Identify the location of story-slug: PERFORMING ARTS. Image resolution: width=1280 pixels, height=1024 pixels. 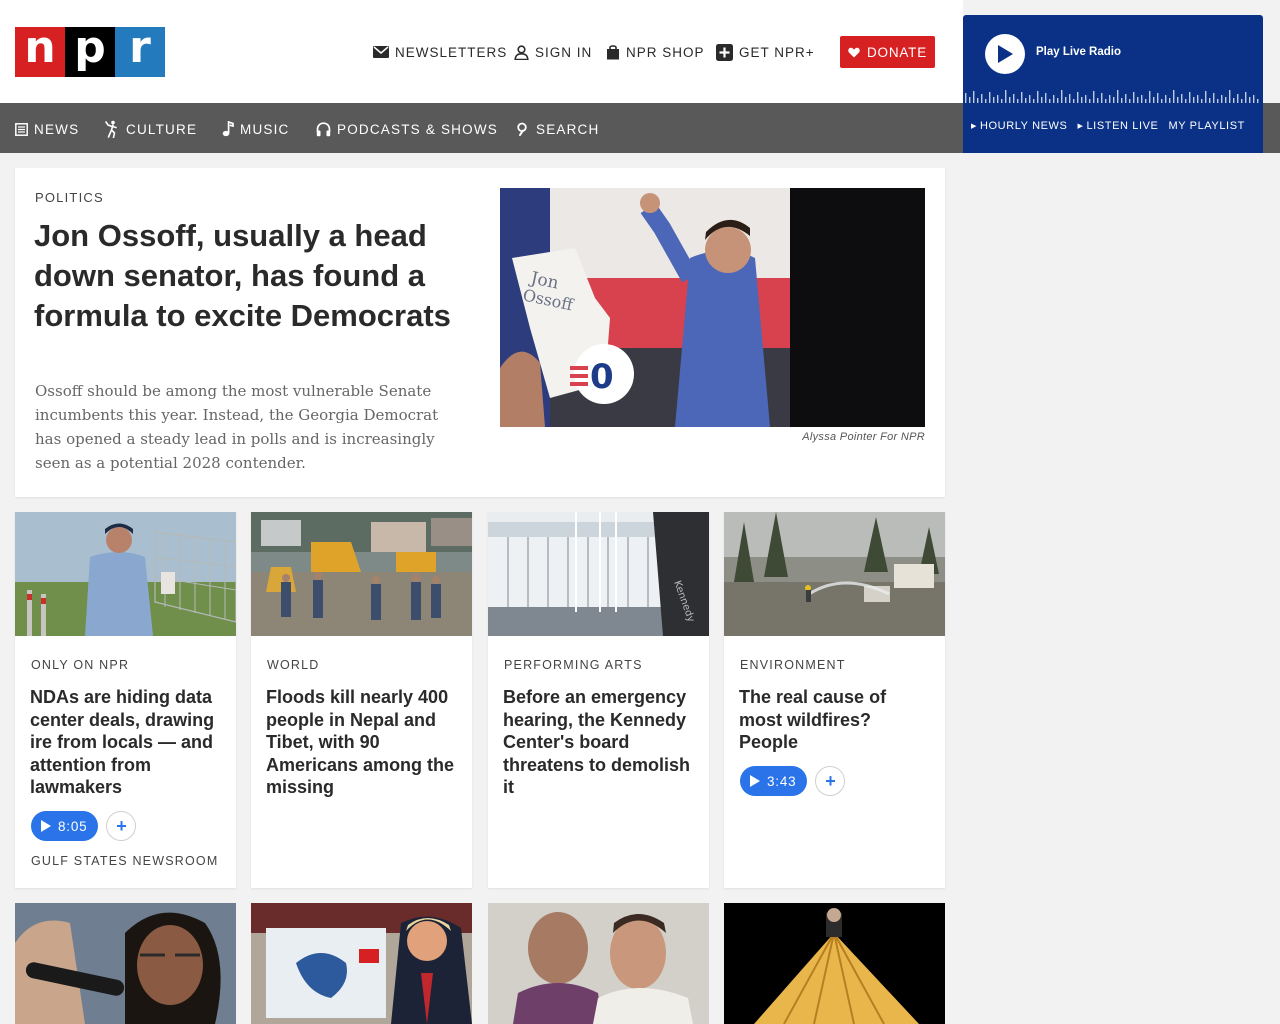
(573, 665).